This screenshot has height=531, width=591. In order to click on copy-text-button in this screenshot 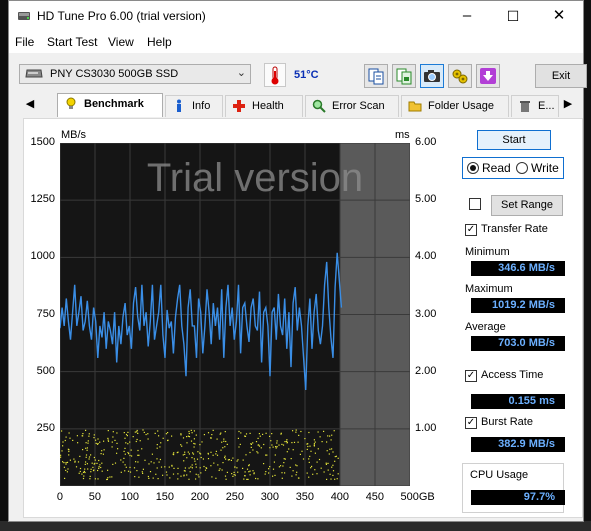, I will do `click(376, 76)`.